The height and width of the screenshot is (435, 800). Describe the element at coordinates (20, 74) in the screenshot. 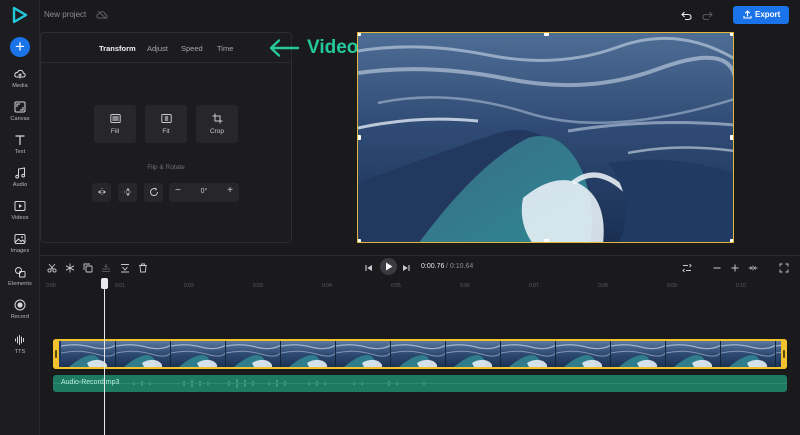

I see `cloud-upload-icon` at that location.